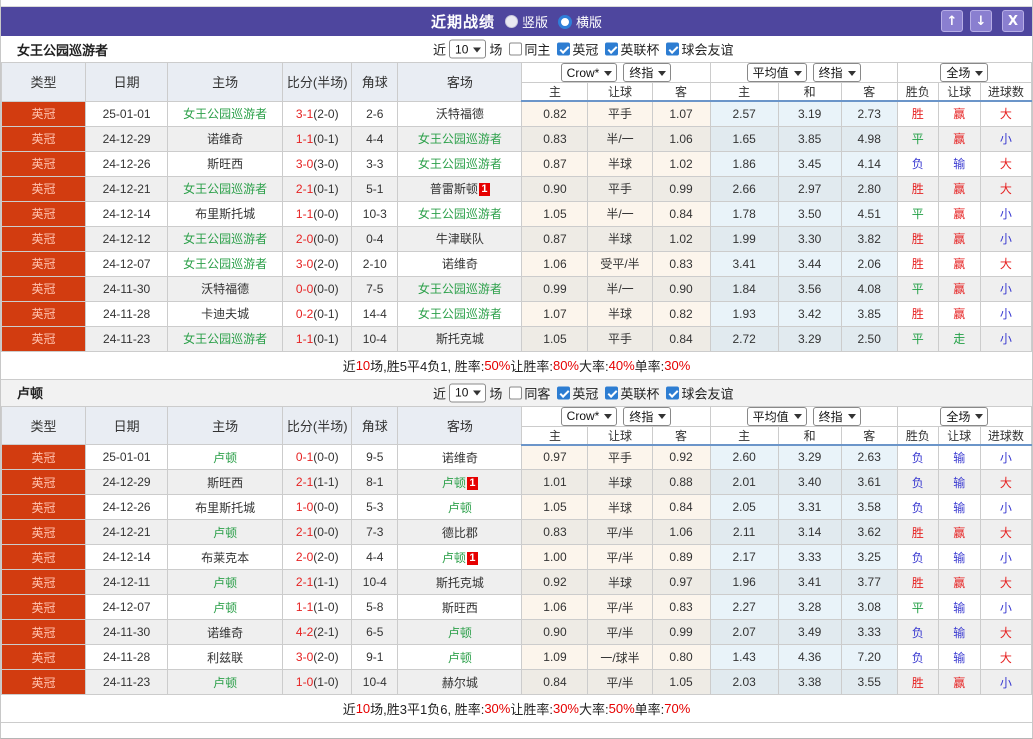 The height and width of the screenshot is (739, 1033). Describe the element at coordinates (225, 288) in the screenshot. I see `home-team-cell: 沃特福德` at that location.